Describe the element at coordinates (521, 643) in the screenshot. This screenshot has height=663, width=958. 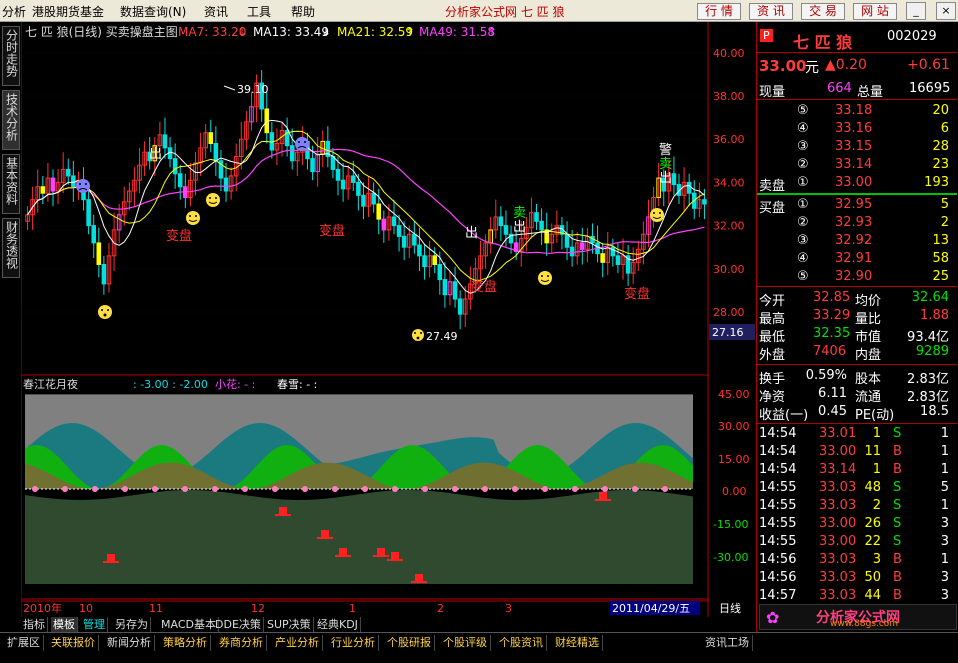
I see `status-stock-news: 个股资讯` at that location.